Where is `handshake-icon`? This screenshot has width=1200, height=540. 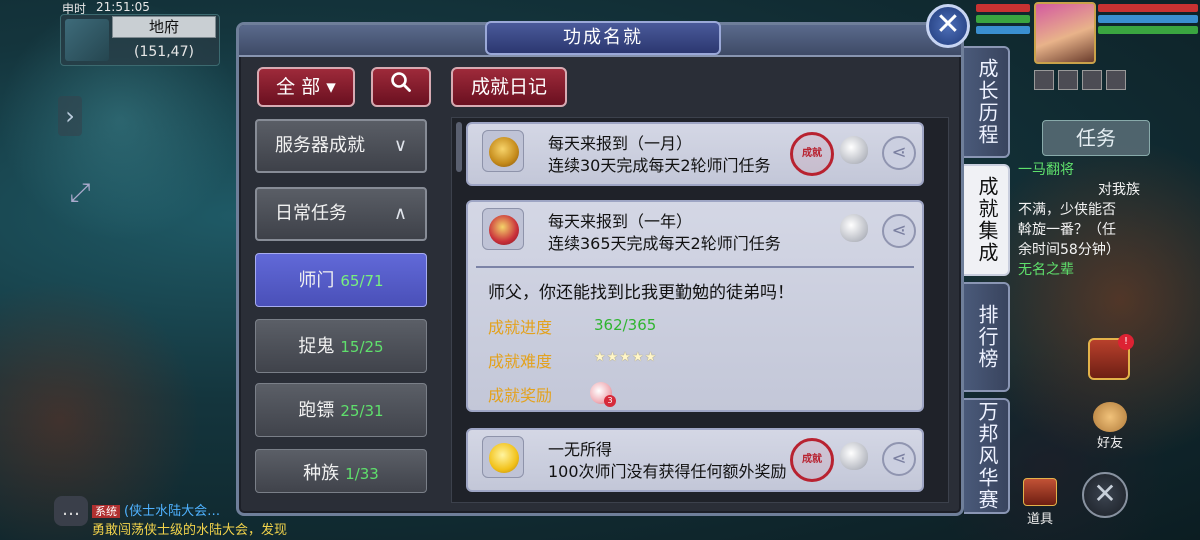 handshake-icon is located at coordinates (1110, 417).